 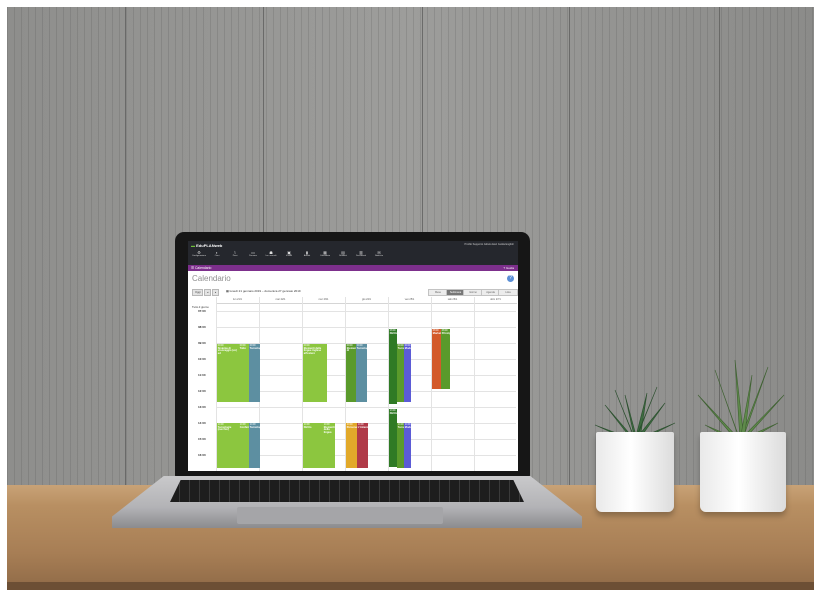 What do you see at coordinates (400, 373) in the screenshot?
I see `calendar-event: 09:00Tecnol` at bounding box center [400, 373].